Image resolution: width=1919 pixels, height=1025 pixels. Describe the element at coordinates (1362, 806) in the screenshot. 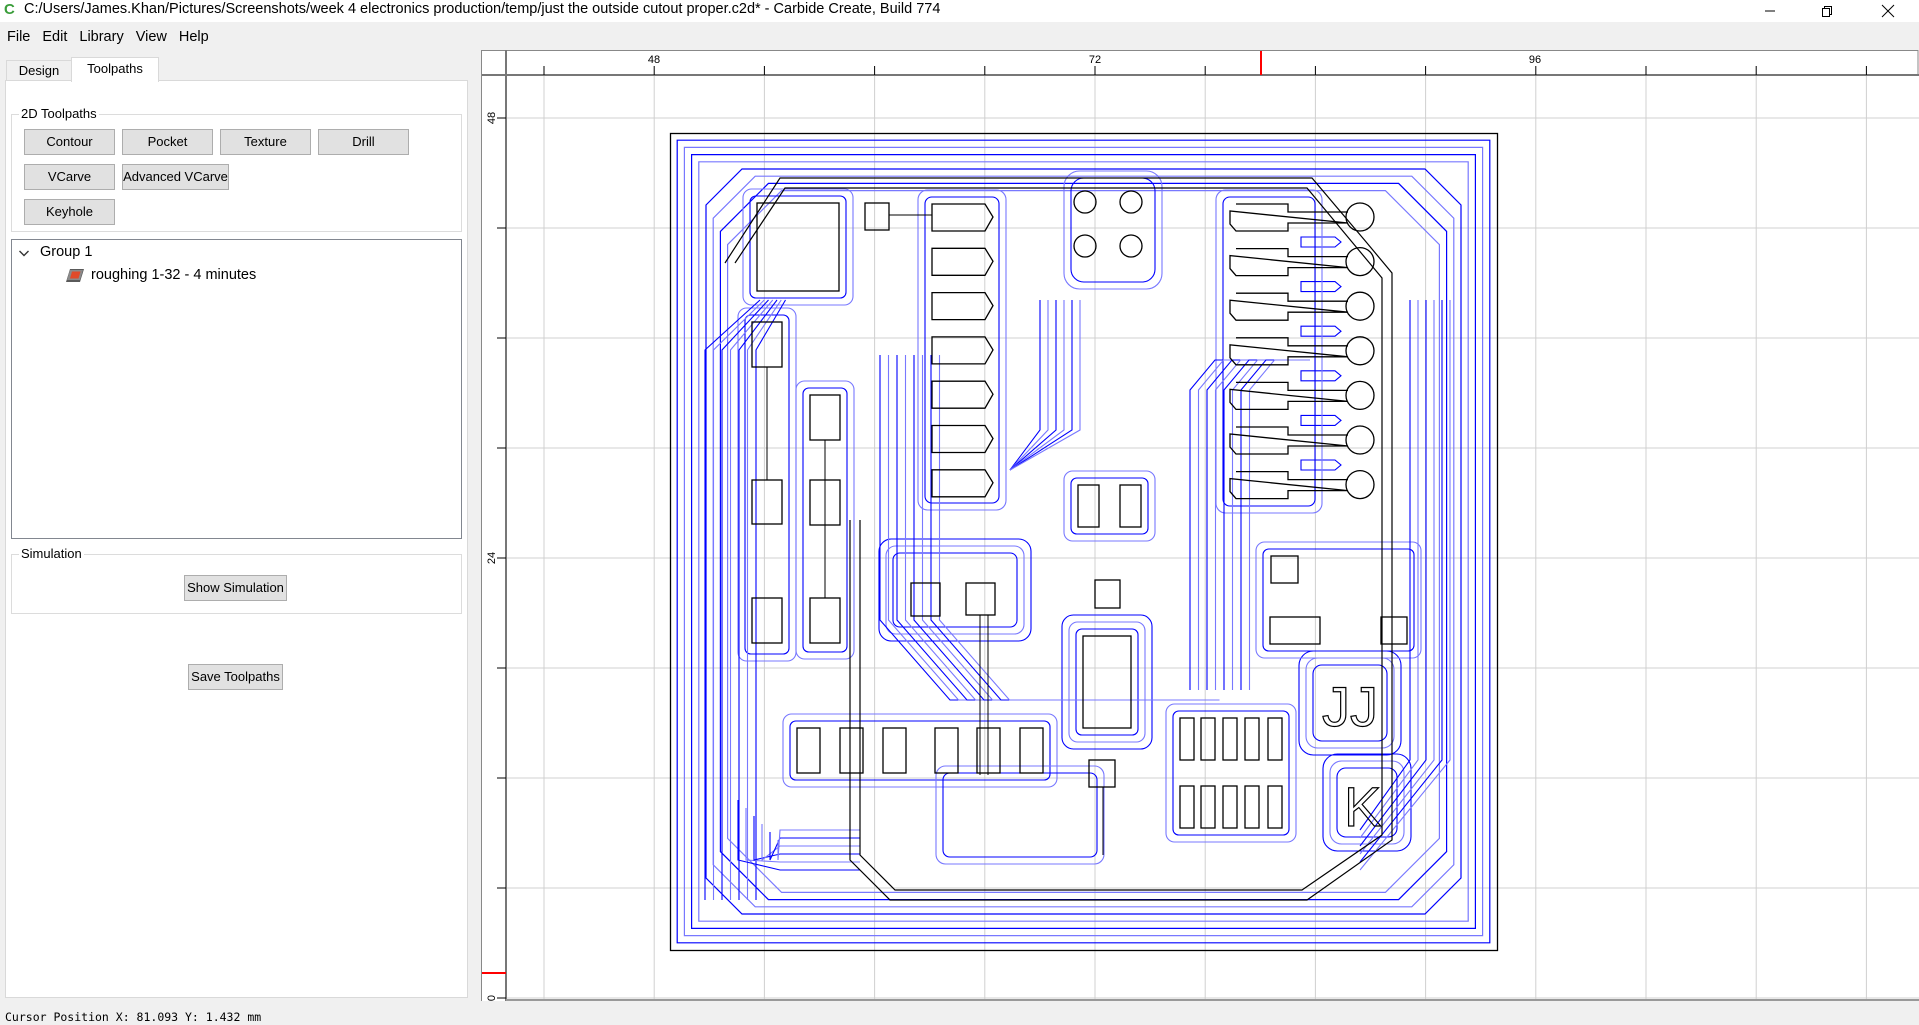

I see `pcb-text-k: K` at that location.